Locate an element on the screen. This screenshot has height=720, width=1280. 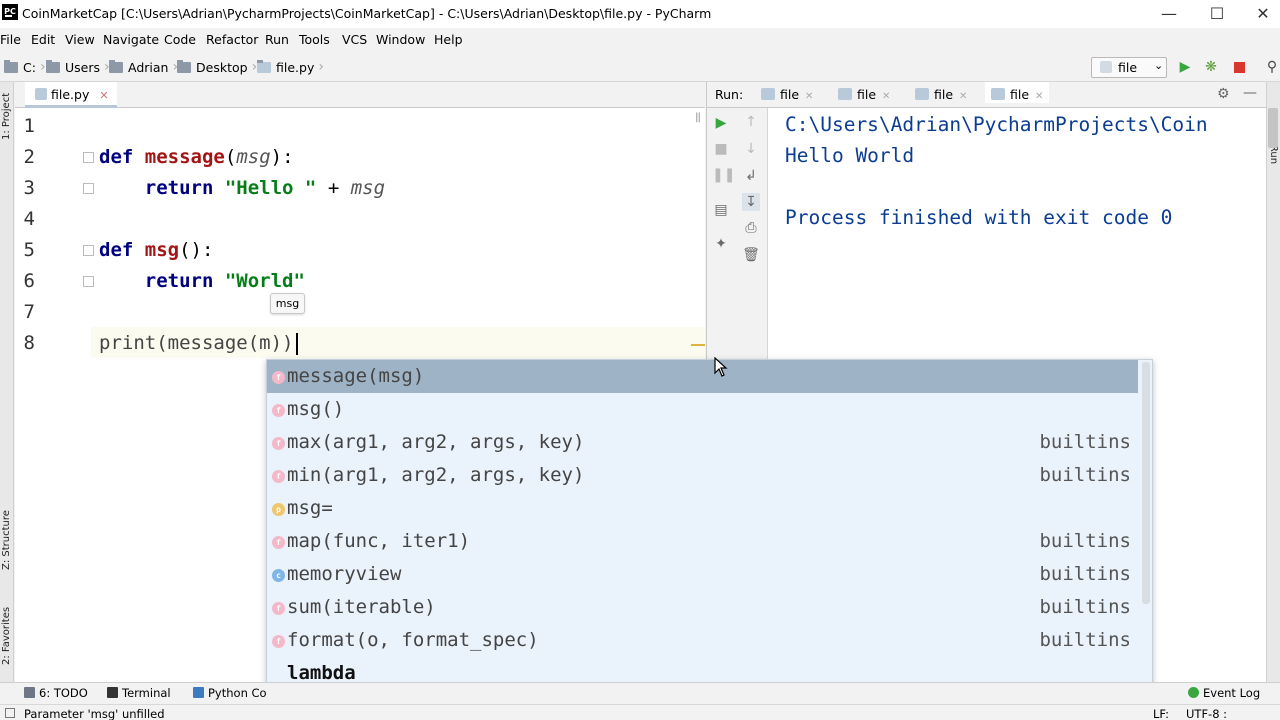
pause-icon: ❚❚ is located at coordinates (723, 175).